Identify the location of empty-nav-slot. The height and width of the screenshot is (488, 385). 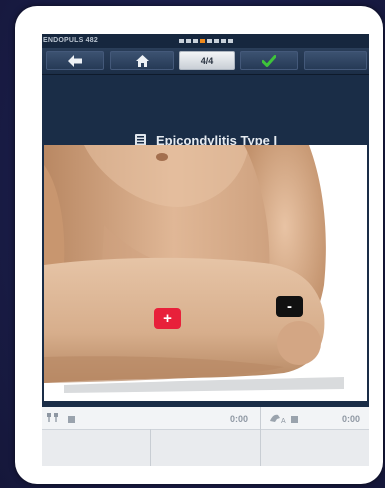
(335, 60).